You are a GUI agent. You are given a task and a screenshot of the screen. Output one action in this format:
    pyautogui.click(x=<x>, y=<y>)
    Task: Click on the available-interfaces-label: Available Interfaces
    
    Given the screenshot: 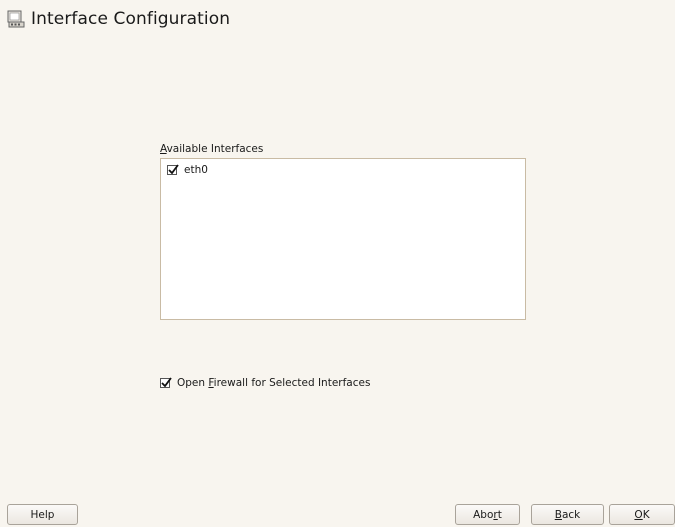 What is the action you would take?
    pyautogui.click(x=212, y=149)
    